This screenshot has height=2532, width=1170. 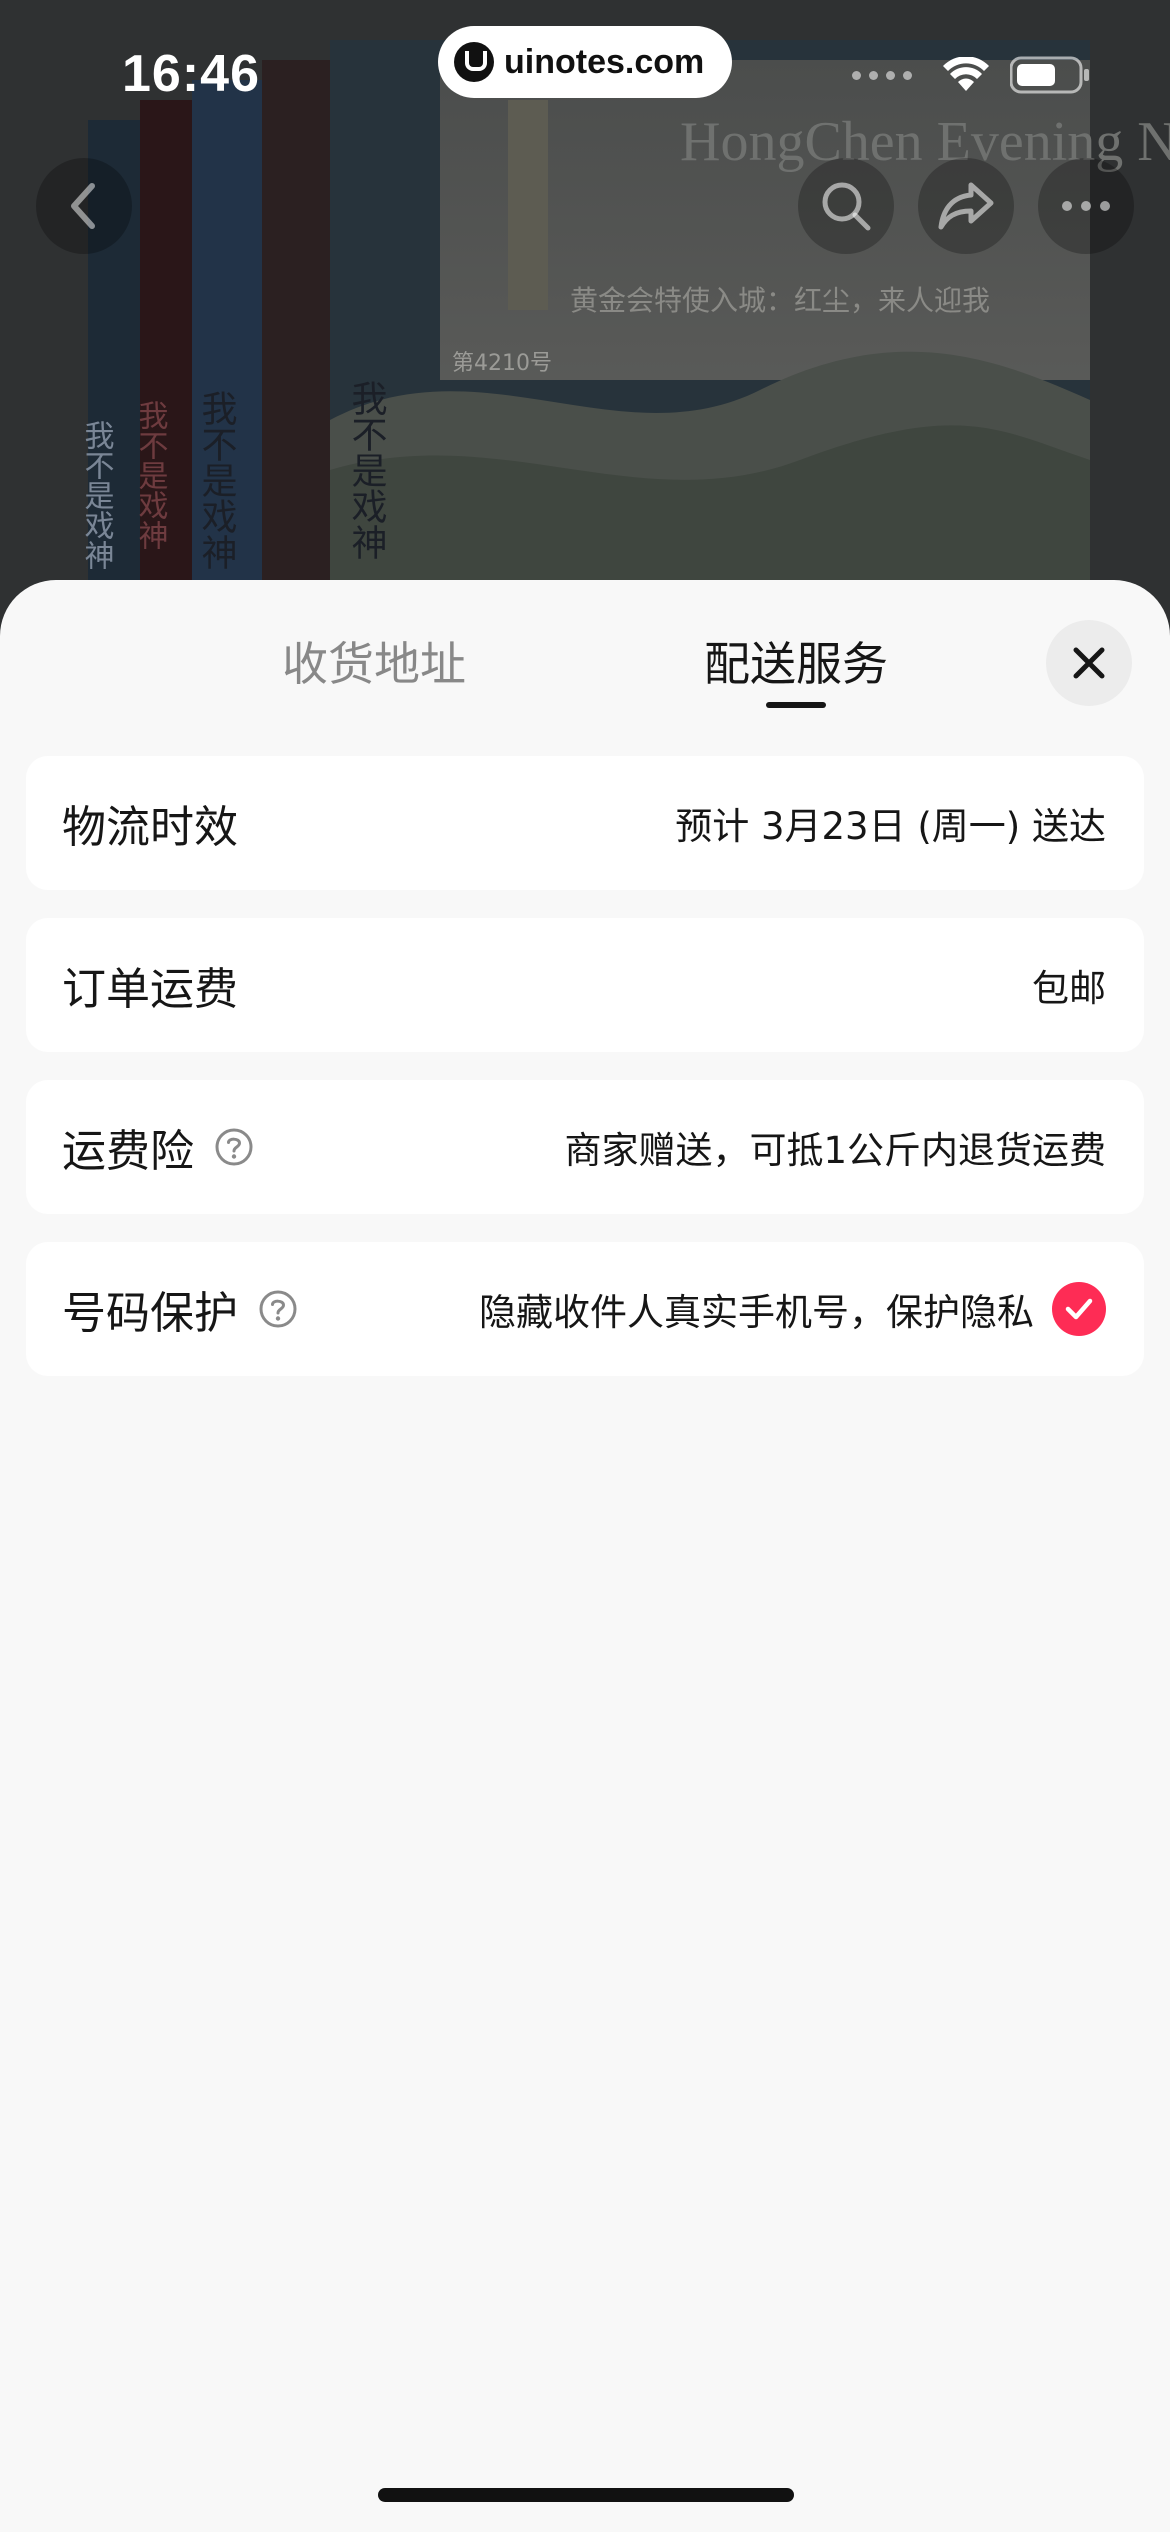 I want to click on watermark-pill: uinotes.com, so click(x=585, y=62).